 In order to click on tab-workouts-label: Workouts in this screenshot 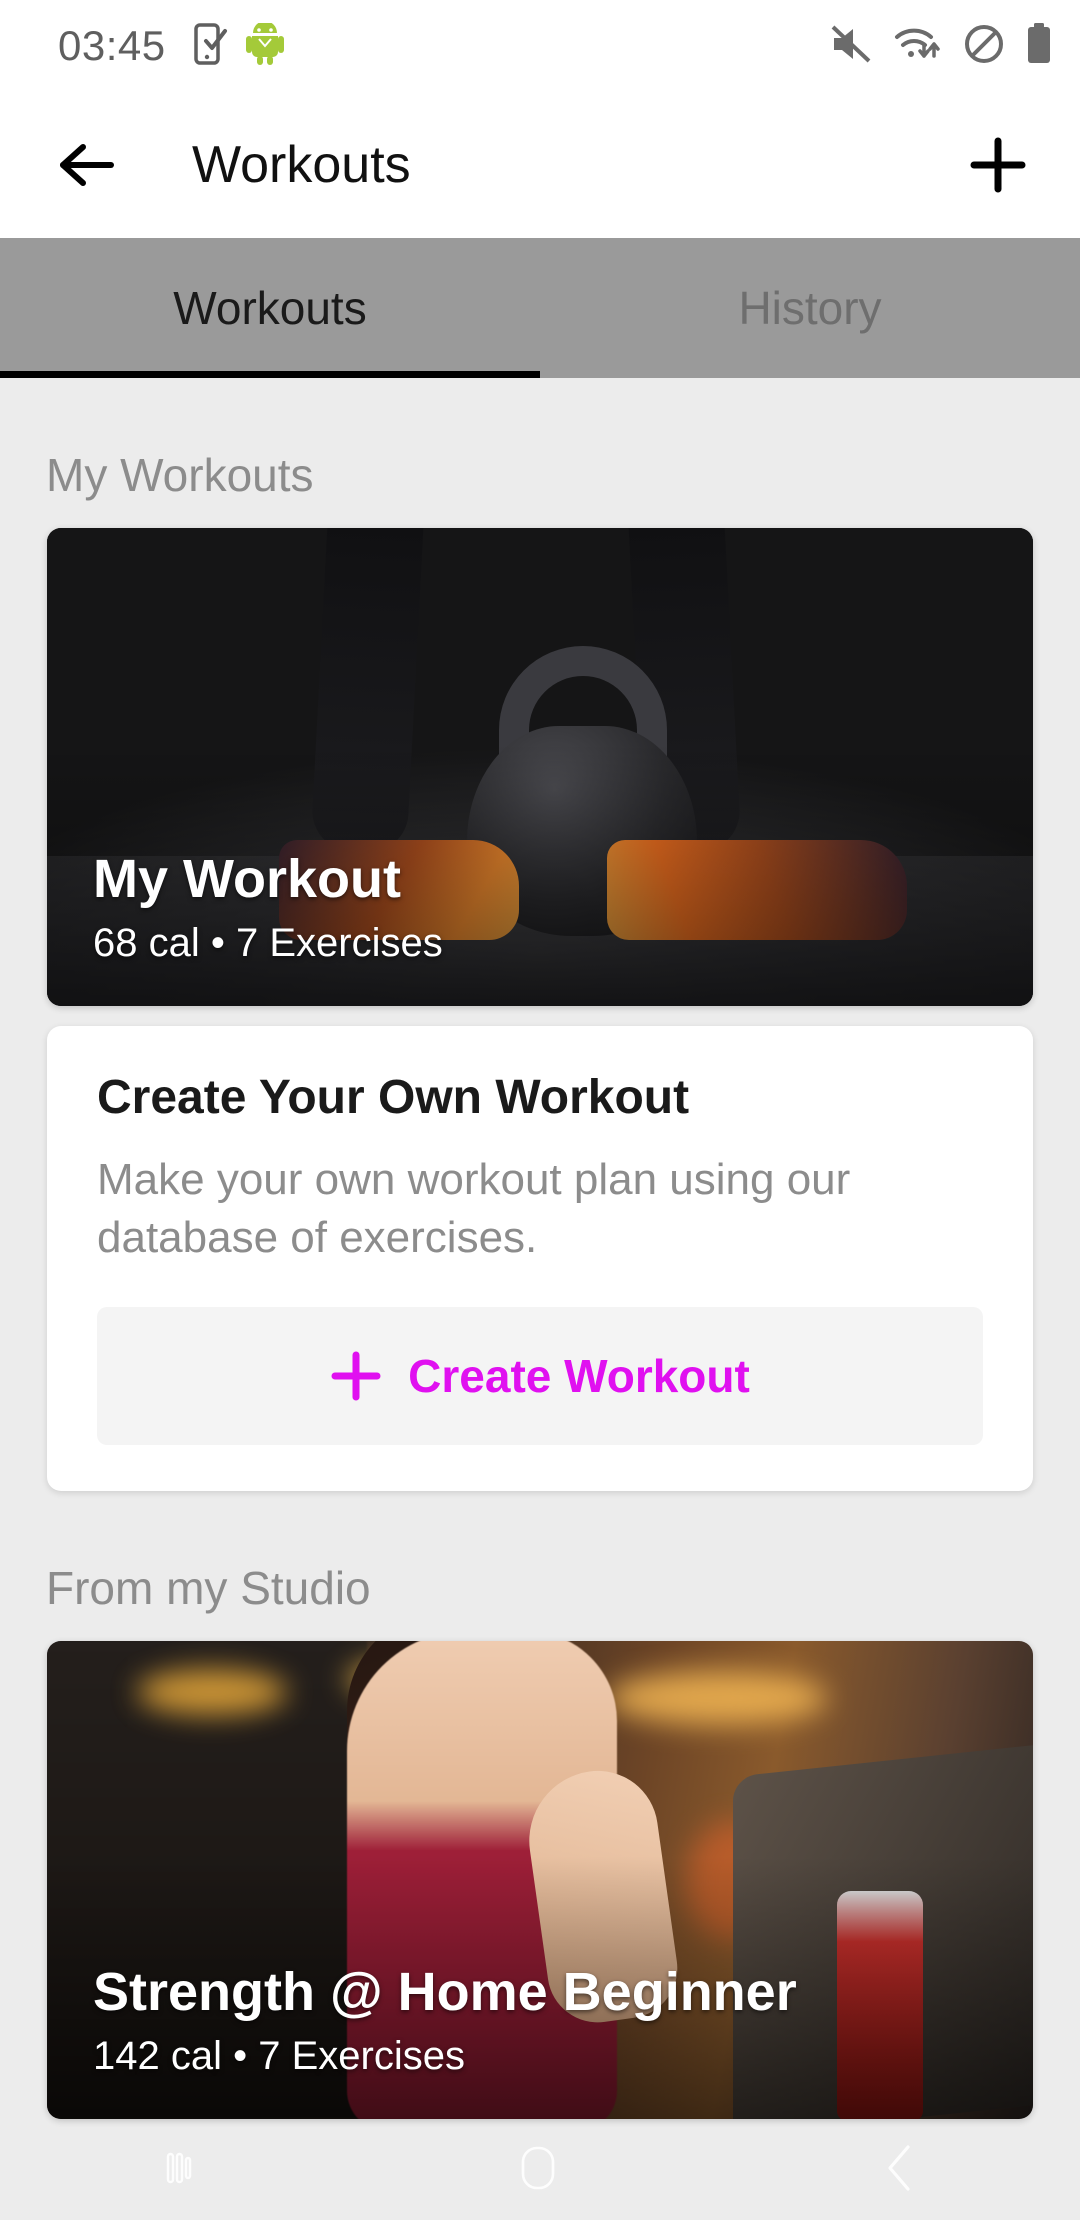, I will do `click(270, 308)`.